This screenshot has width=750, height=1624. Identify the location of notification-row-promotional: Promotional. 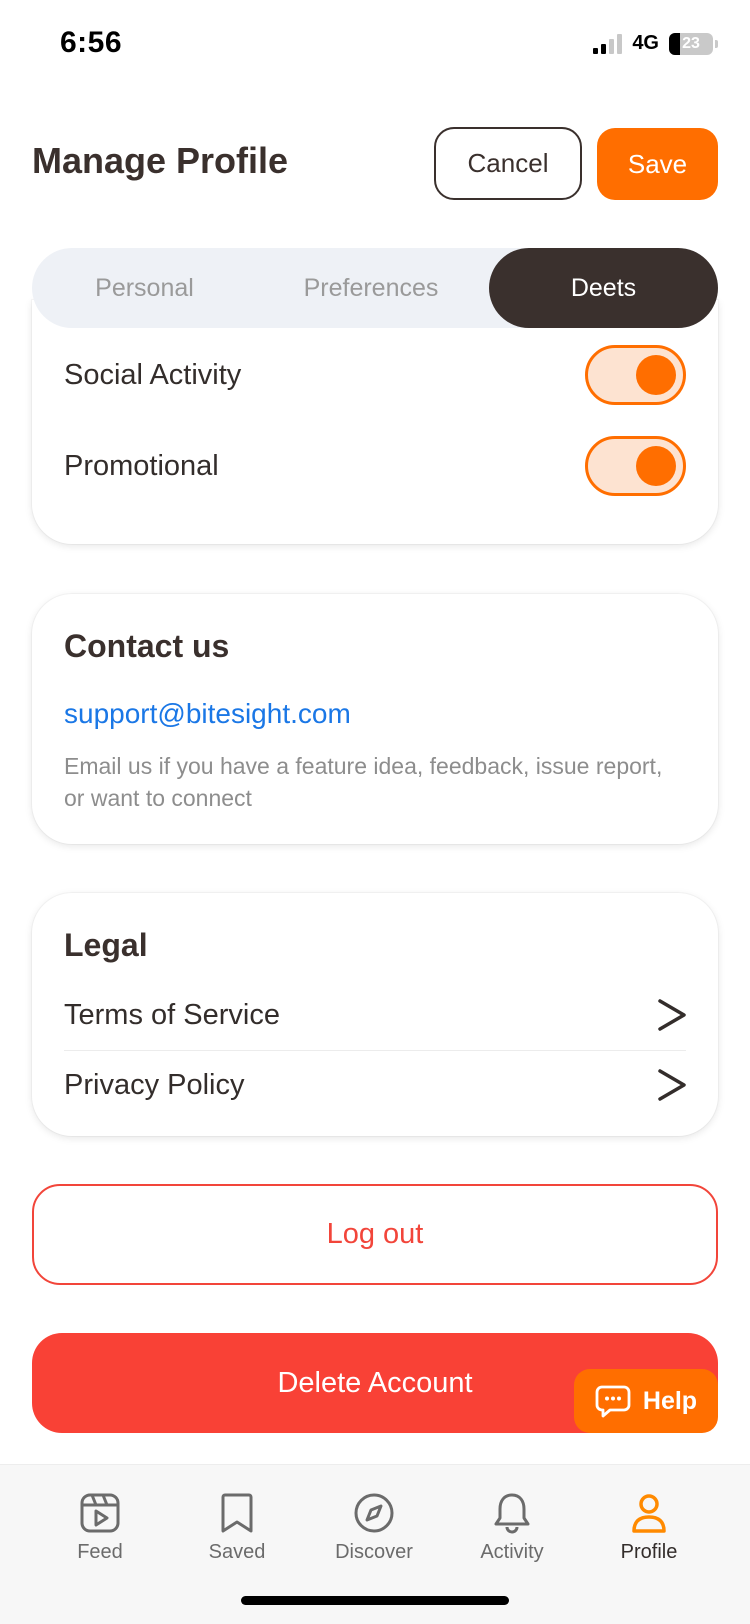
(375, 466).